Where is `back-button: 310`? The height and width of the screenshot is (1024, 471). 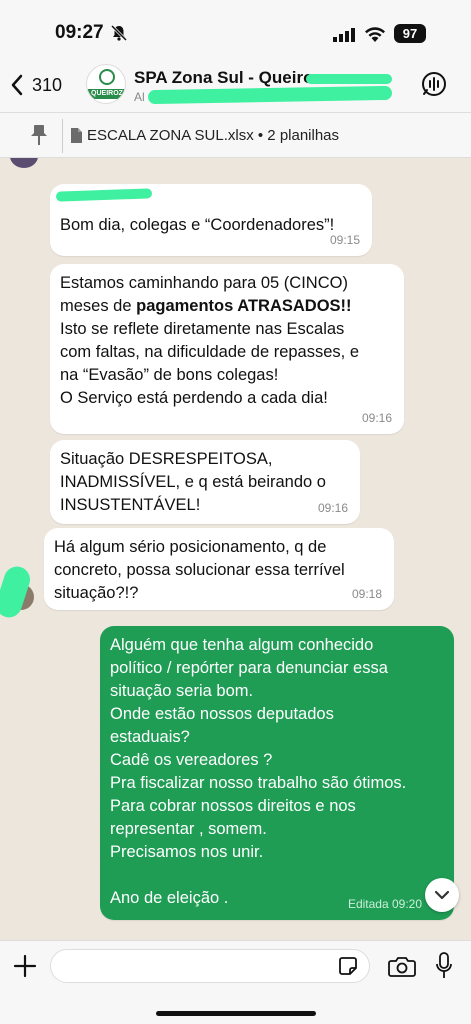
back-button: 310 is located at coordinates (45, 85).